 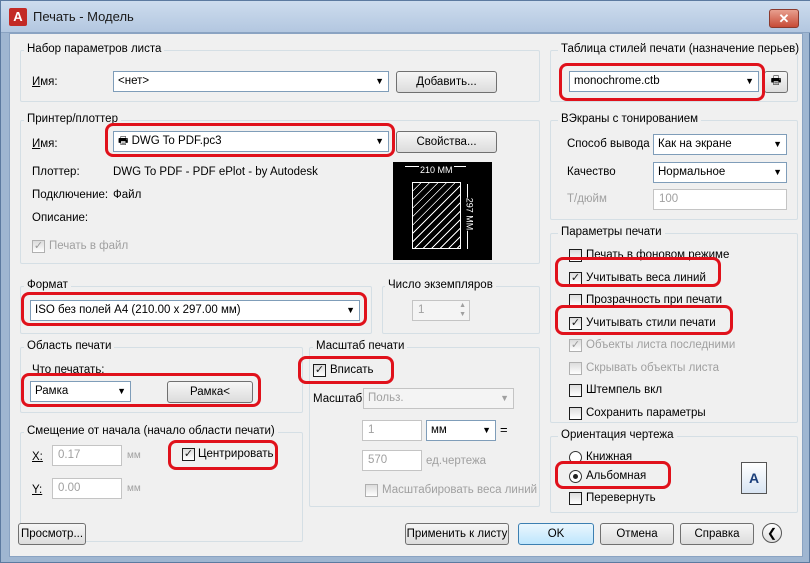 What do you see at coordinates (469, 214) in the screenshot?
I see `preview-height-label: 297 MM` at bounding box center [469, 214].